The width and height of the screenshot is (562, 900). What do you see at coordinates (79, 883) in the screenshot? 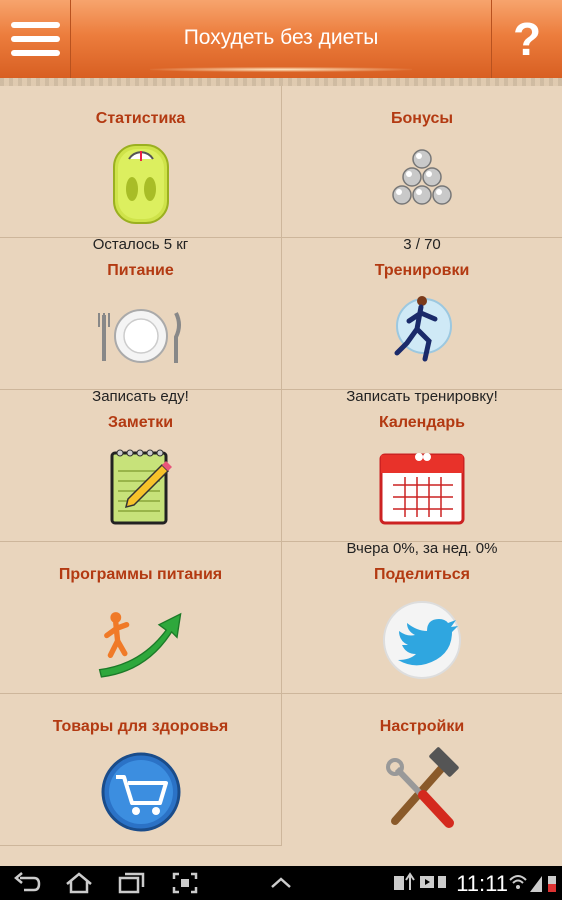
I see `home-icon` at bounding box center [79, 883].